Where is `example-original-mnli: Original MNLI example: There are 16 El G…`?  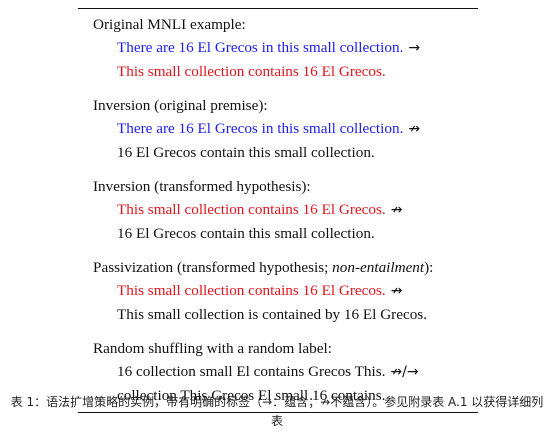
example-original-mnli: Original MNLI example: There are 16 El G… is located at coordinates (285, 48).